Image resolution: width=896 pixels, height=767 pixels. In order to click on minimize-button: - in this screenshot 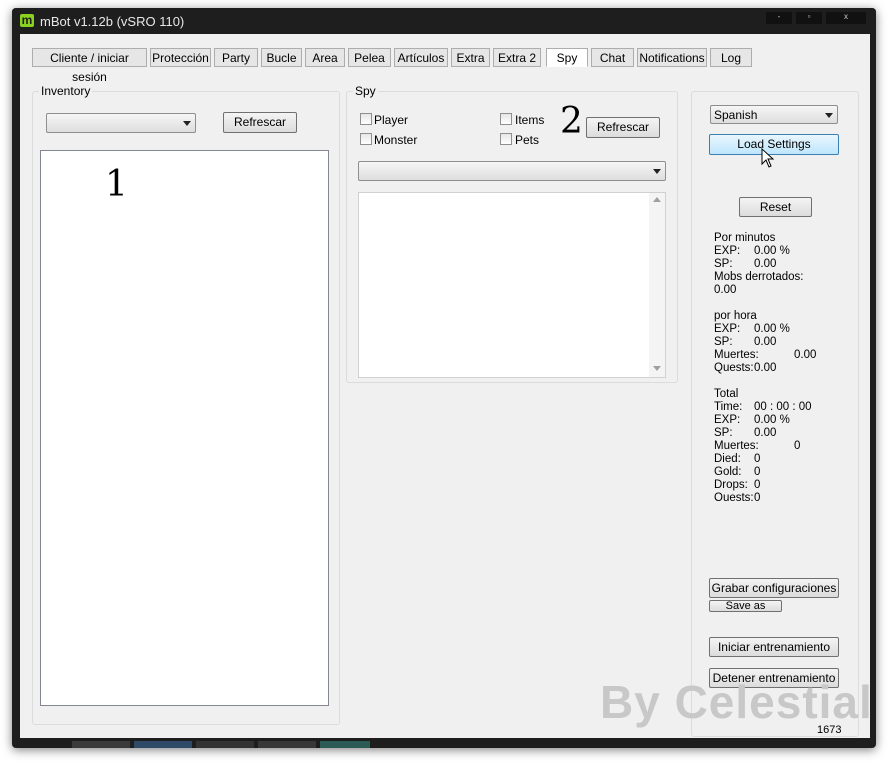, I will do `click(779, 18)`.